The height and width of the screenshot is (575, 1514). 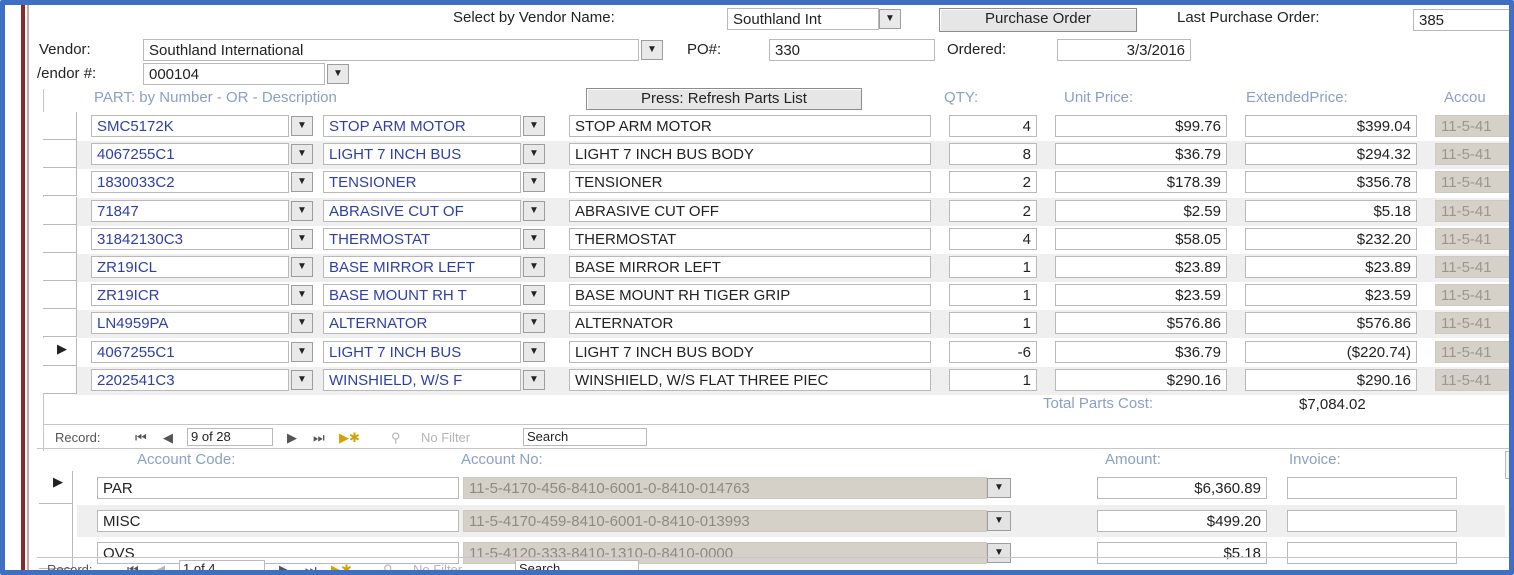 I want to click on qty-field: -6, so click(x=993, y=352).